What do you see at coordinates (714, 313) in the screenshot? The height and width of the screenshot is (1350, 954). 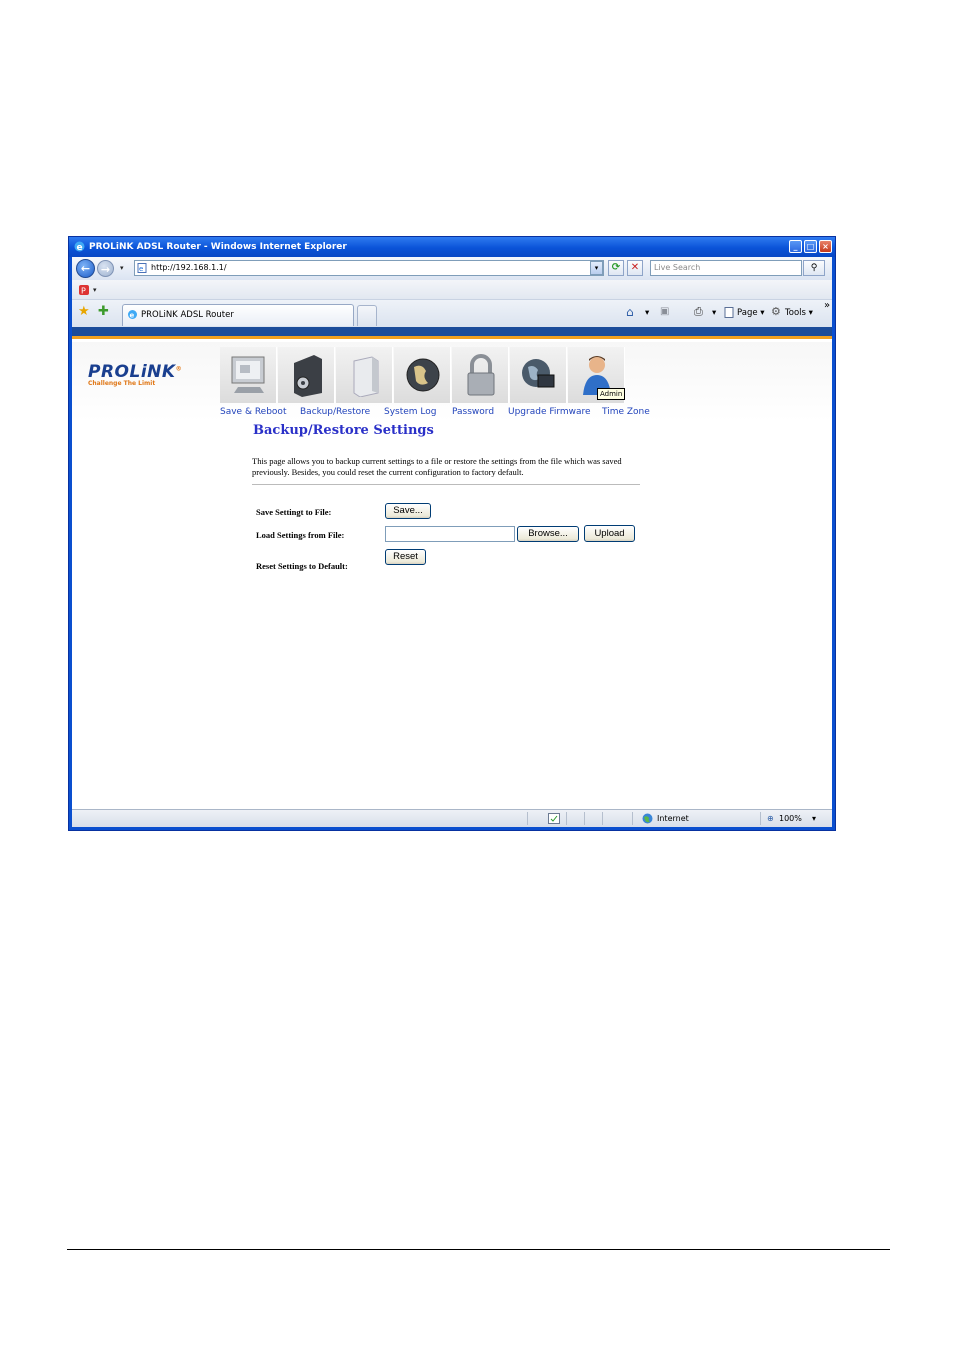 I see `print-dropdown: ▾` at bounding box center [714, 313].